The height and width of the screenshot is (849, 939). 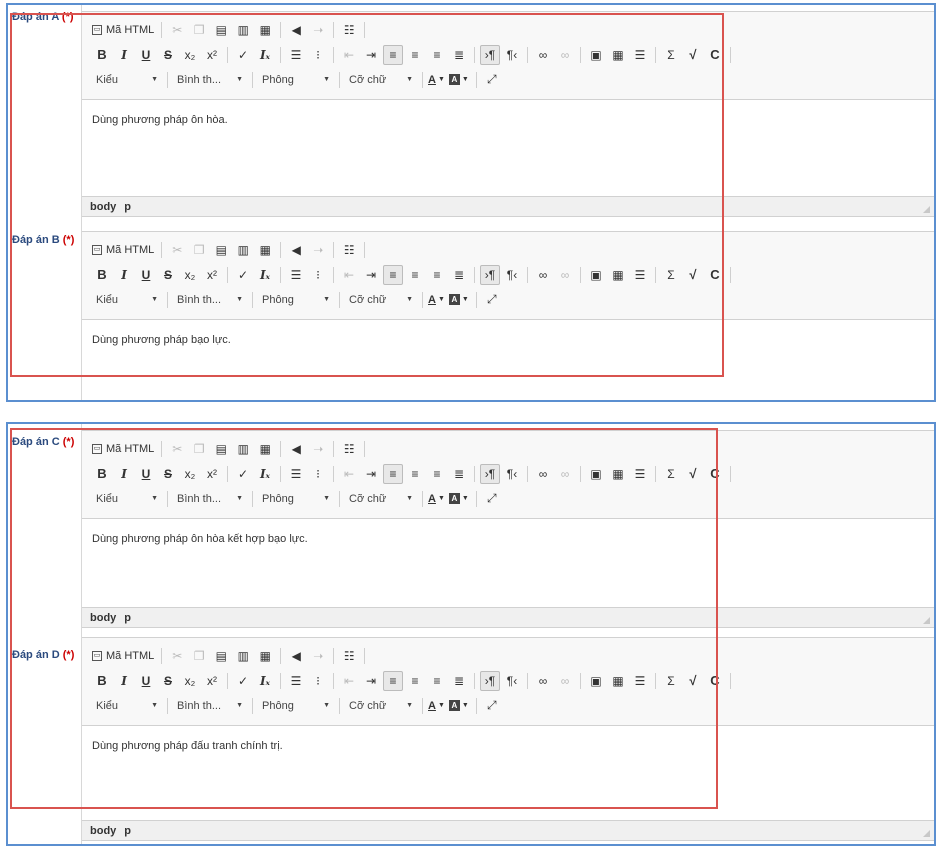 What do you see at coordinates (318, 30) in the screenshot?
I see `redo-icon: ➝` at bounding box center [318, 30].